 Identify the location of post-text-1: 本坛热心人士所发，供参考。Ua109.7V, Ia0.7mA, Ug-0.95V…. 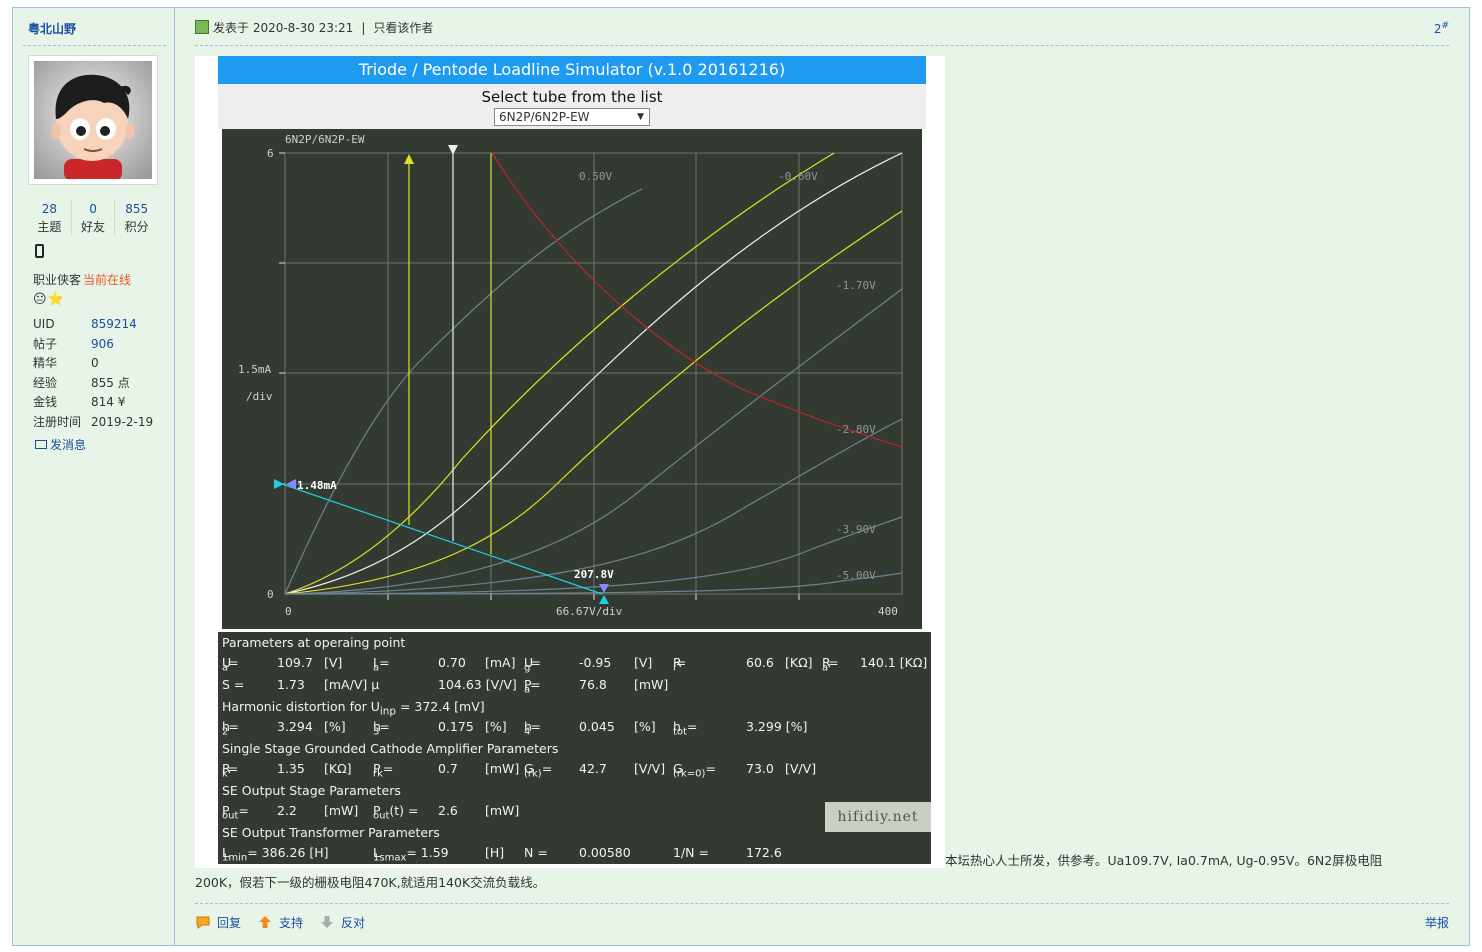
(1164, 860).